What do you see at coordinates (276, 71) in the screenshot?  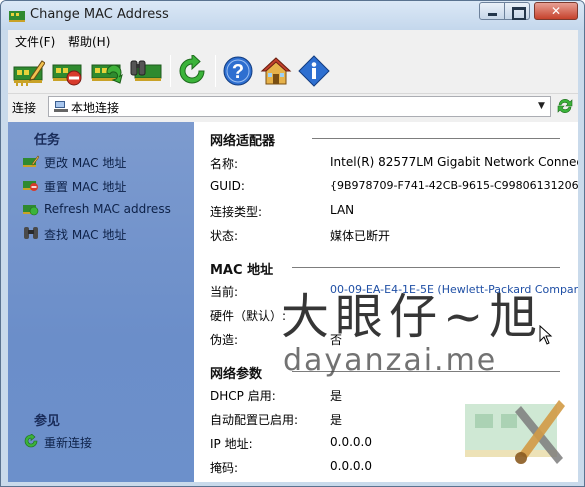 I see `home-icon` at bounding box center [276, 71].